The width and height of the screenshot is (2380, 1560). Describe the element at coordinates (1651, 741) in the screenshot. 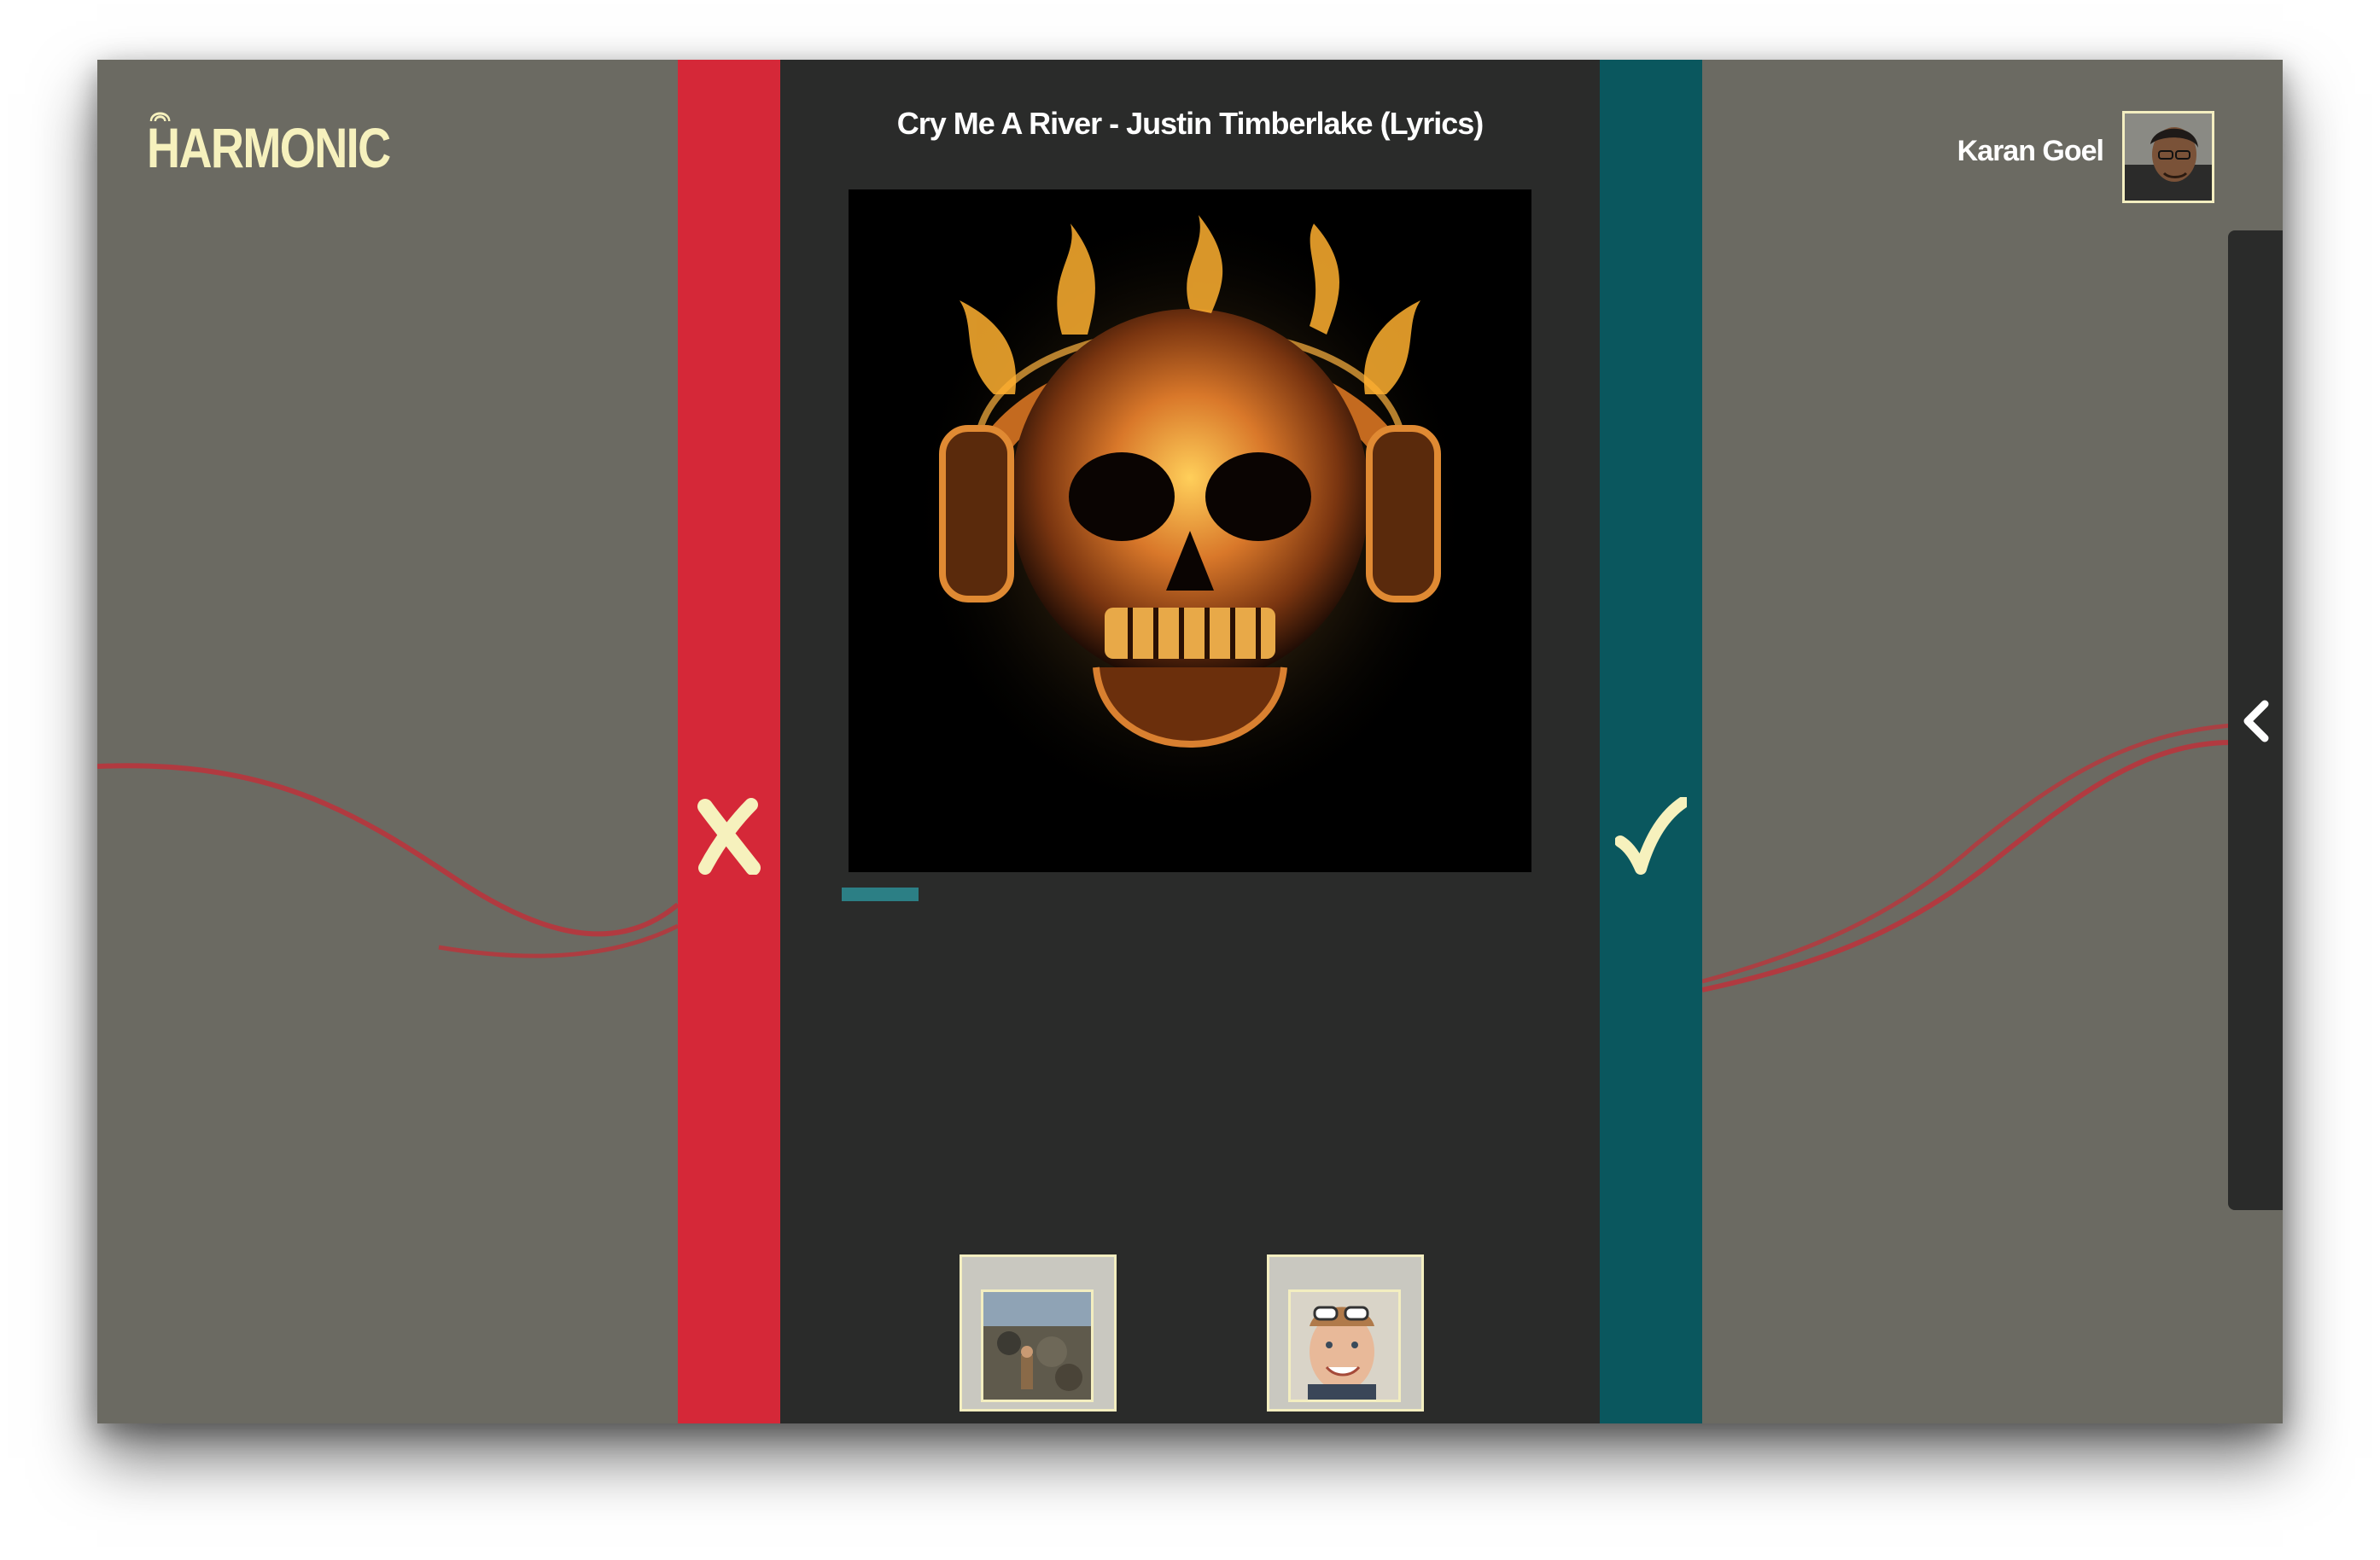

I see `accept-button` at that location.